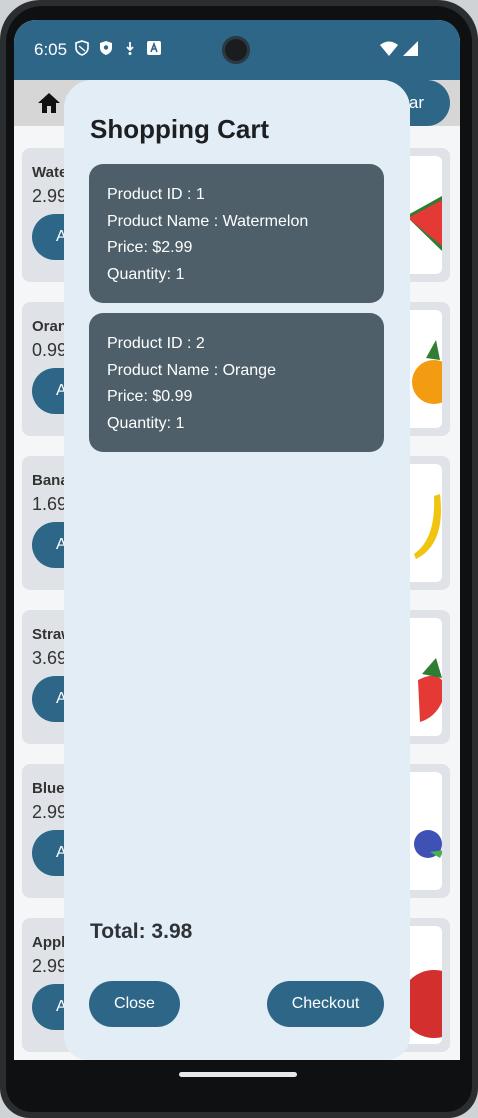  Describe the element at coordinates (141, 931) in the screenshot. I see `cart-total: Total: 3.98` at that location.